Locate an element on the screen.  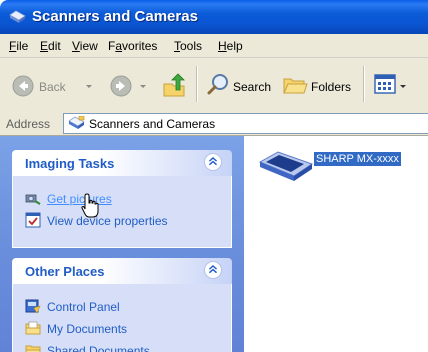
address-value: Scanners and Cameras is located at coordinates (152, 124).